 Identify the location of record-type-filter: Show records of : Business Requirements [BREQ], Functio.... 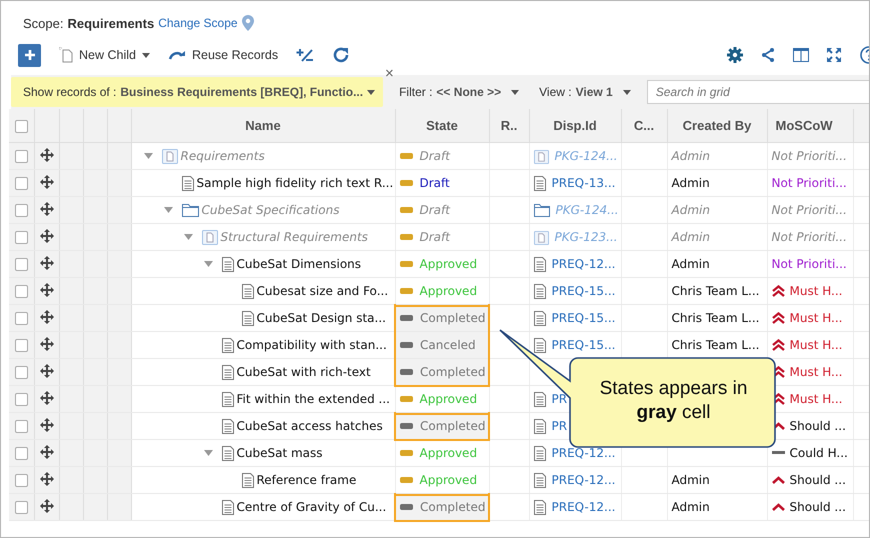
(197, 92).